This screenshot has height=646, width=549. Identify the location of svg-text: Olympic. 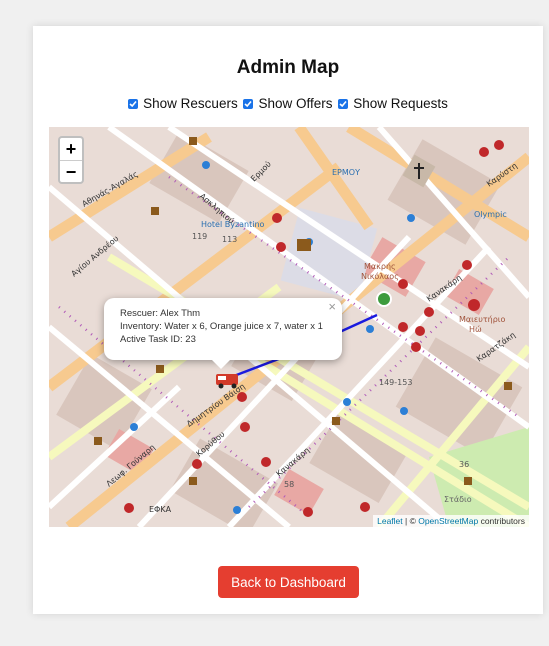
(490, 214).